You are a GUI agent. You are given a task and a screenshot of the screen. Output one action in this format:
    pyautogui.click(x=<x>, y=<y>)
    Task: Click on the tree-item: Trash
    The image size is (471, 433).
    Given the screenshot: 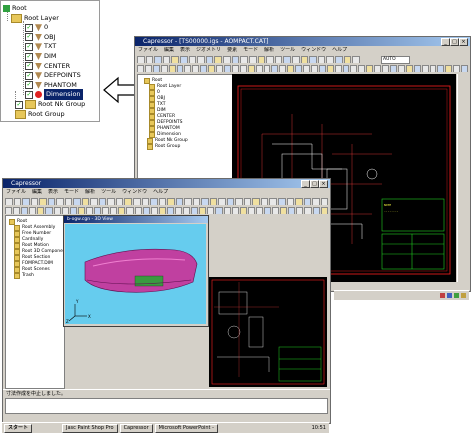 What is the action you would take?
    pyautogui.click(x=38, y=276)
    